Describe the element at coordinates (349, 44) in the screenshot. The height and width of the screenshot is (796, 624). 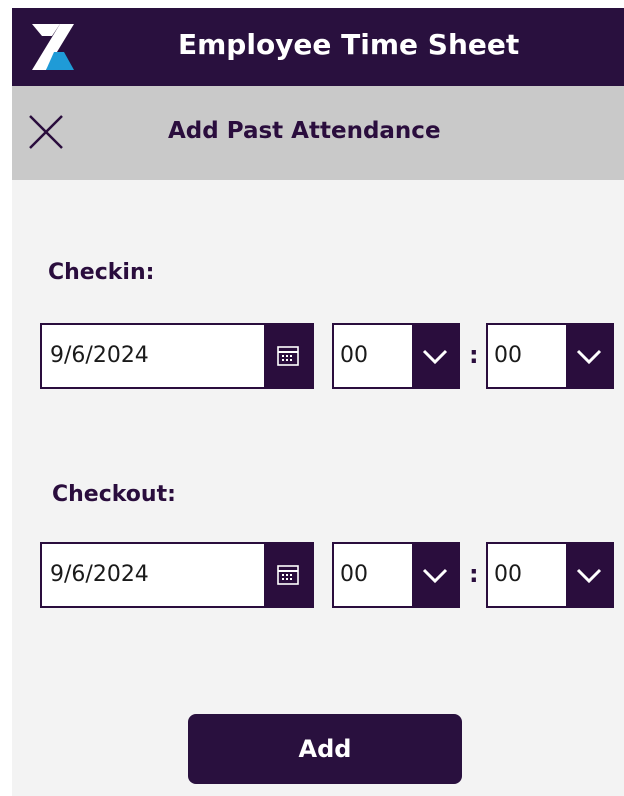
I see `app-title: Employee Time Sheet` at that location.